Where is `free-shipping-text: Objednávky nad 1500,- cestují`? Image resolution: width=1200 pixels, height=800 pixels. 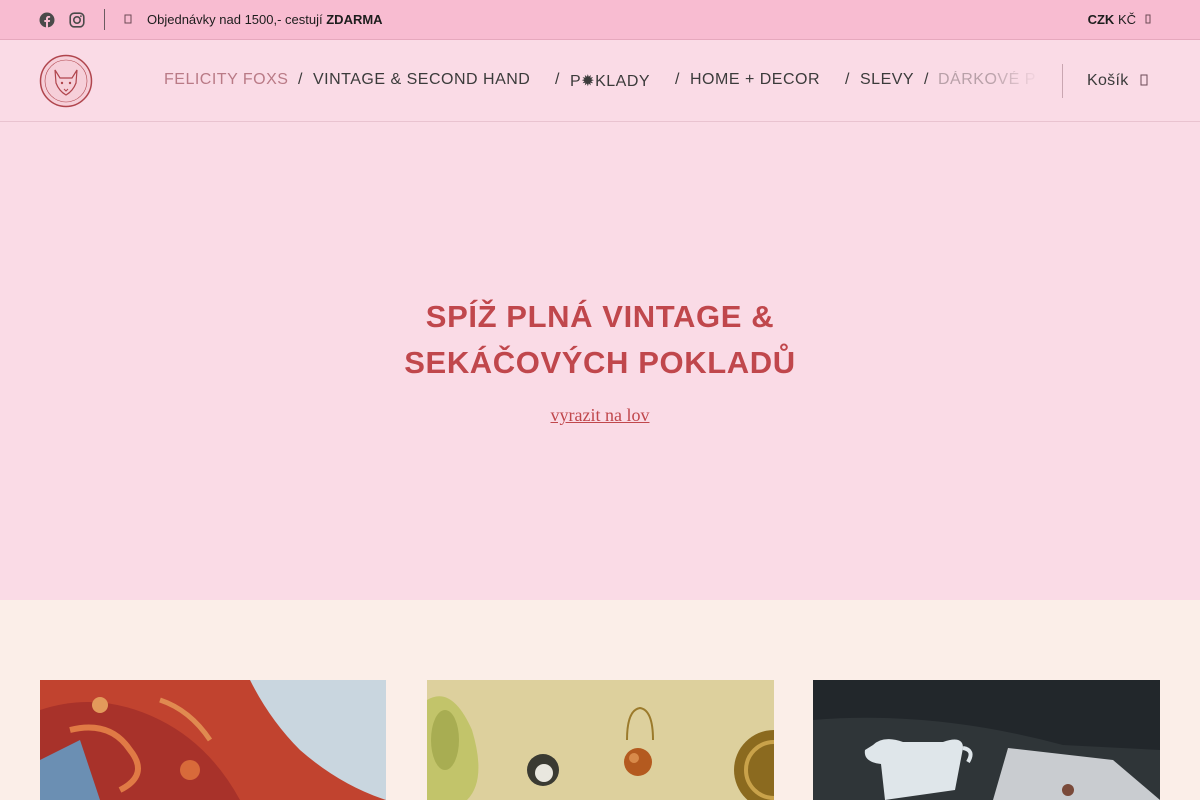
free-shipping-text: Objednávky nad 1500,- cestují is located at coordinates (237, 19).